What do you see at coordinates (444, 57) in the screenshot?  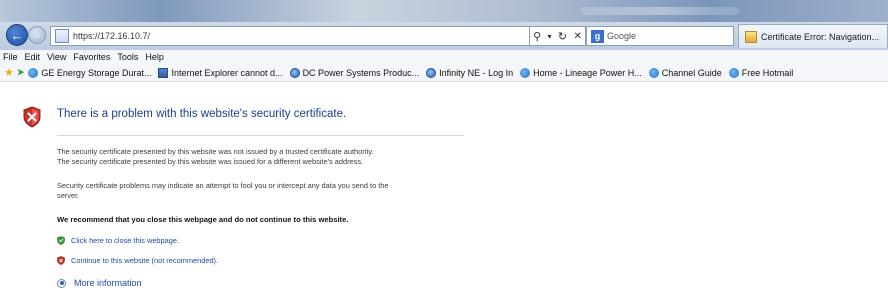 I see `menu-bar: File Edit View Favorites Tools Help` at bounding box center [444, 57].